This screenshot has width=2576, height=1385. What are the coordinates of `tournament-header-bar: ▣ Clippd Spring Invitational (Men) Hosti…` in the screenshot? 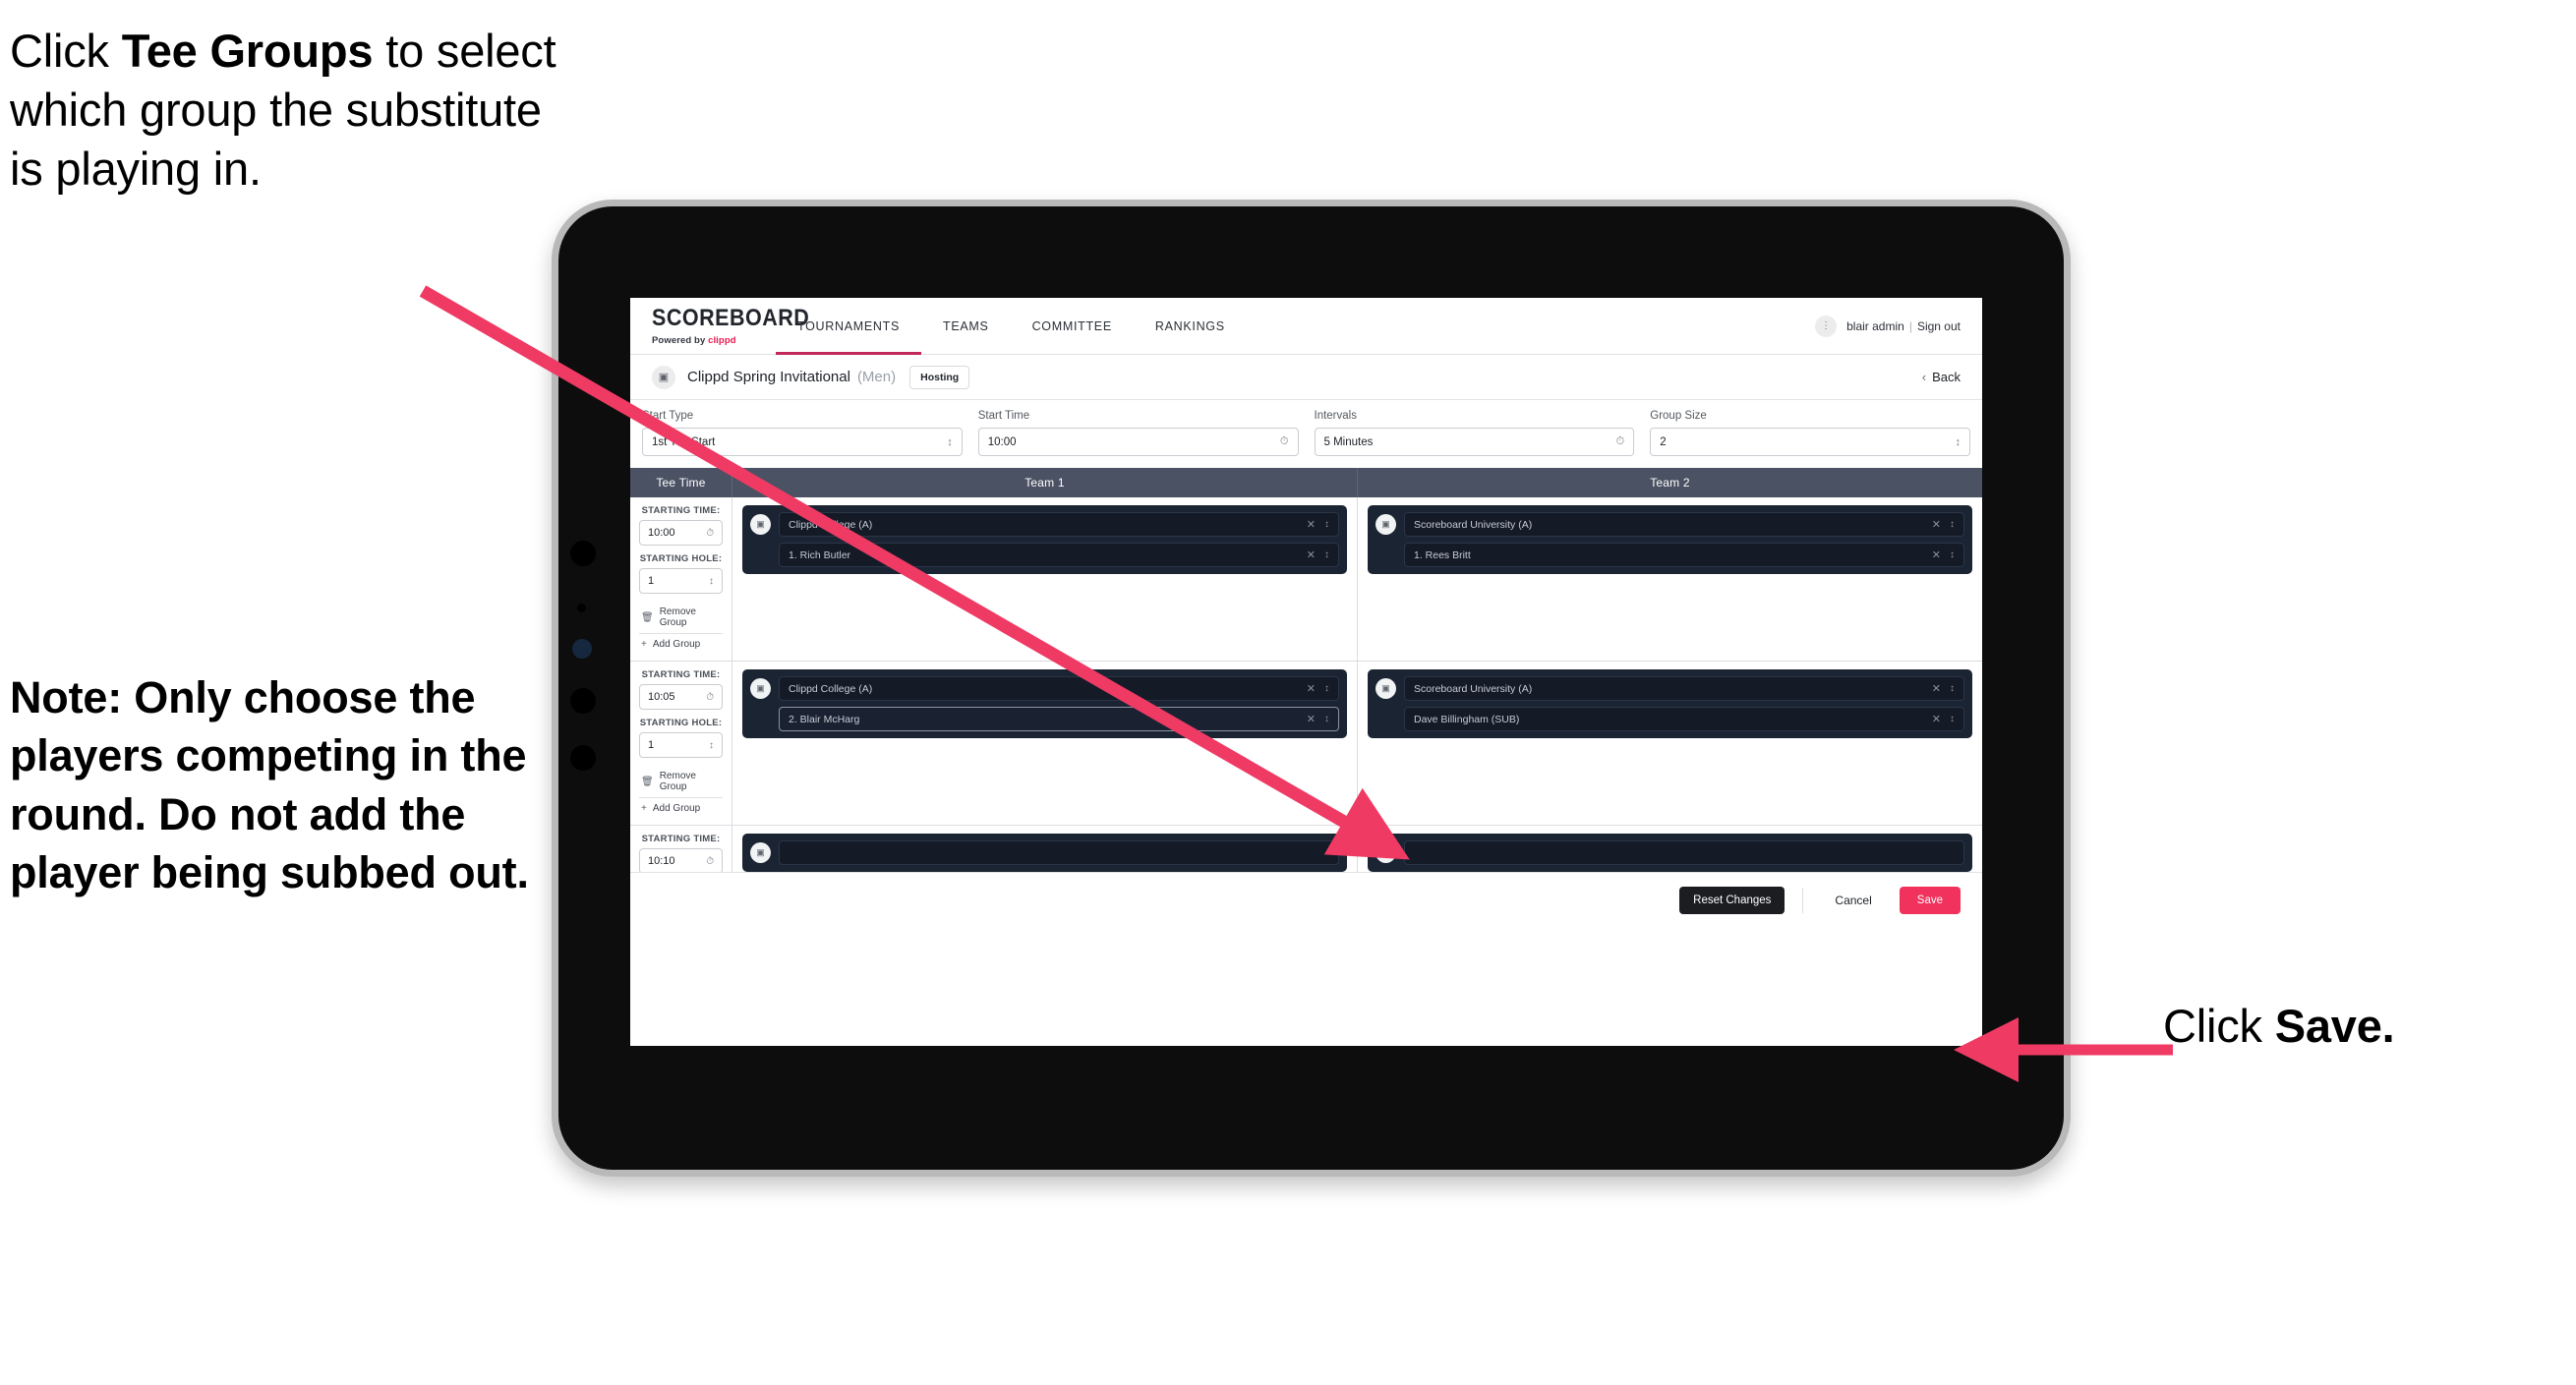 It's located at (1306, 378).